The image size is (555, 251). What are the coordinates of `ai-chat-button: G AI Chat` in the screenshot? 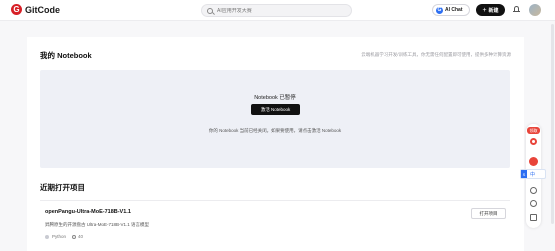 It's located at (451, 10).